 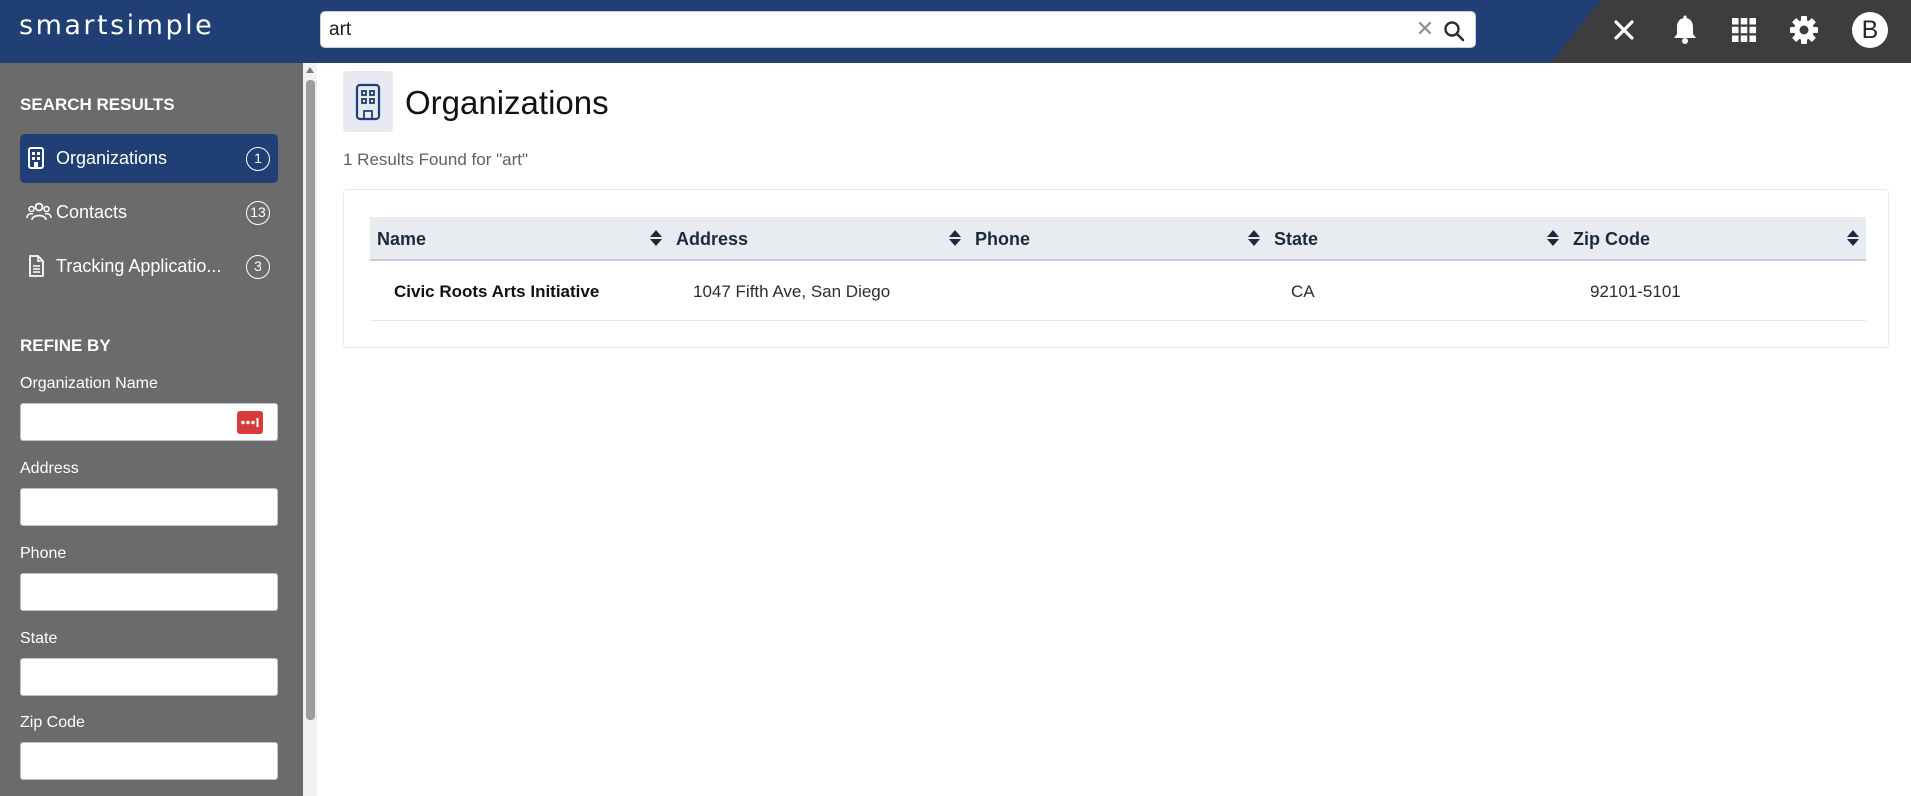 What do you see at coordinates (258, 213) in the screenshot?
I see `count-badge: 13` at bounding box center [258, 213].